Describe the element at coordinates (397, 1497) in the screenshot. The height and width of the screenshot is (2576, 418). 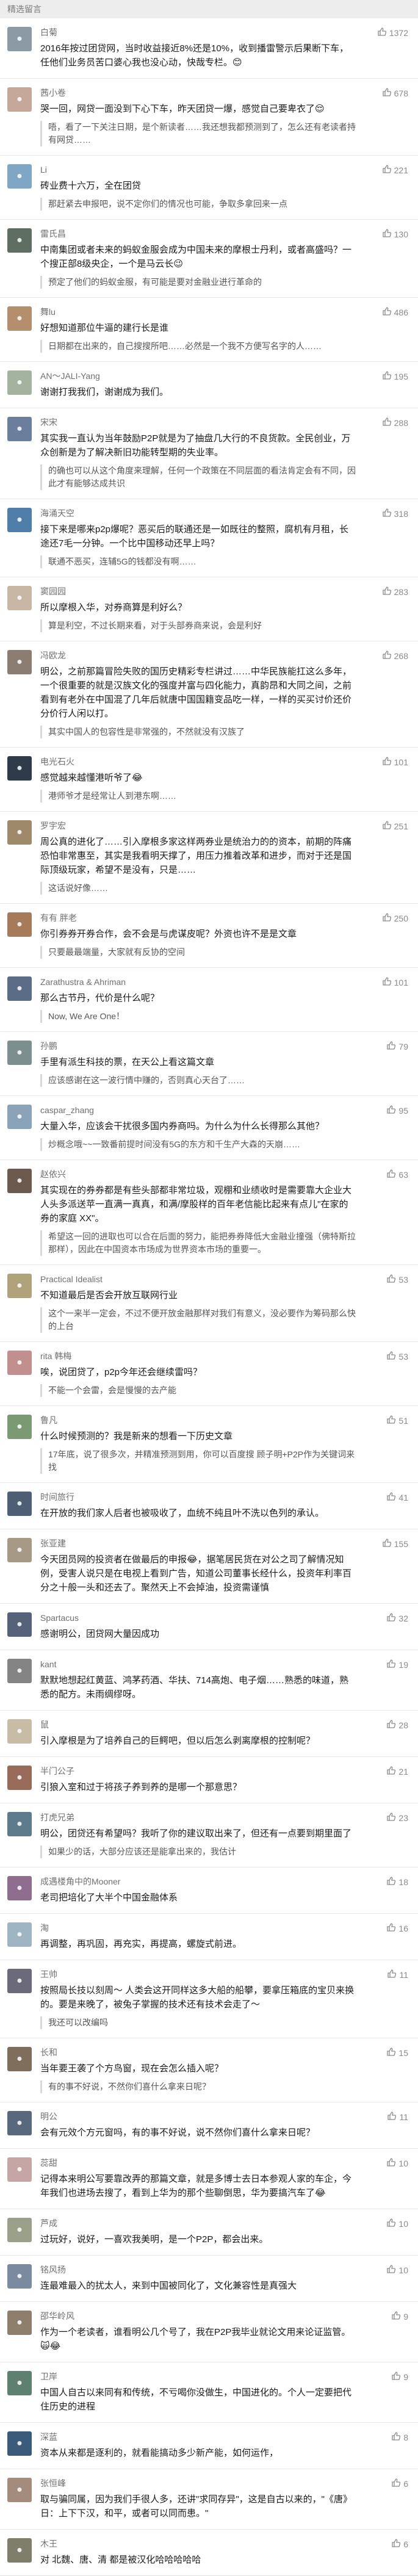
I see `like-button: 41` at that location.